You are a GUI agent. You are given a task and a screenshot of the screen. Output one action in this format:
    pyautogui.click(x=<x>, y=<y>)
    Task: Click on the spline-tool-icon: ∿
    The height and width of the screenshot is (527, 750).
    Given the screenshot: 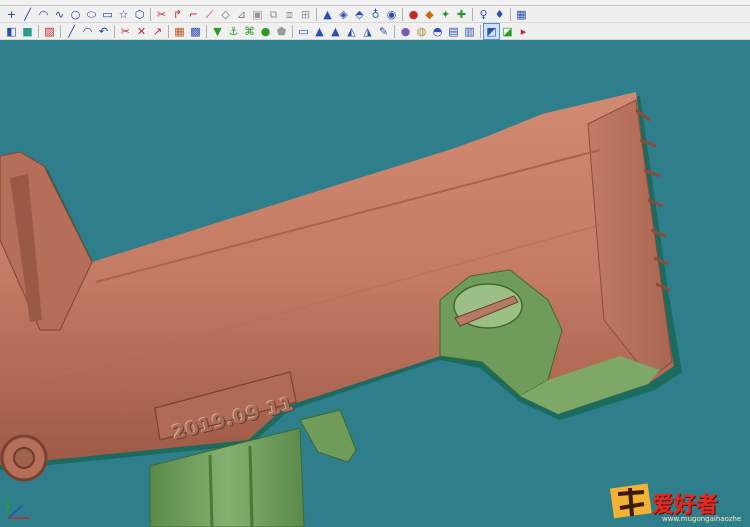 What is the action you would take?
    pyautogui.click(x=59, y=14)
    